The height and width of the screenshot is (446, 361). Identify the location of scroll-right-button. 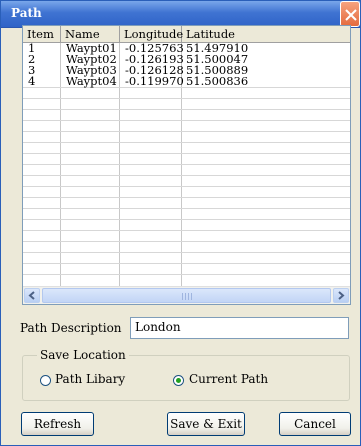
(341, 295).